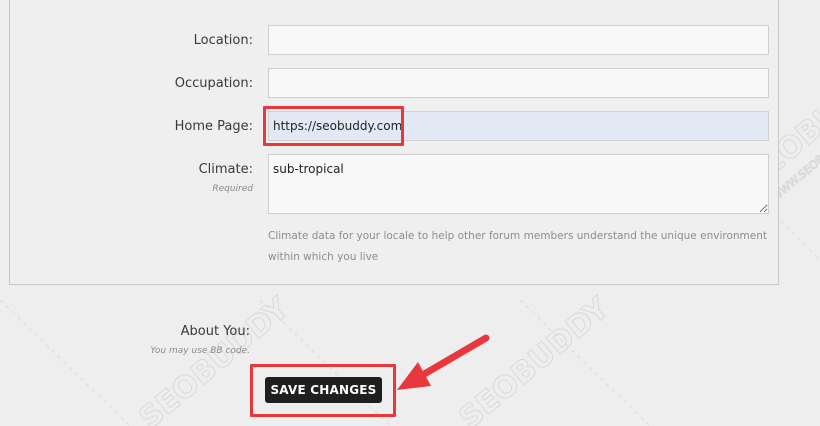 The height and width of the screenshot is (426, 820). What do you see at coordinates (223, 40) in the screenshot?
I see `location-label: Location:` at bounding box center [223, 40].